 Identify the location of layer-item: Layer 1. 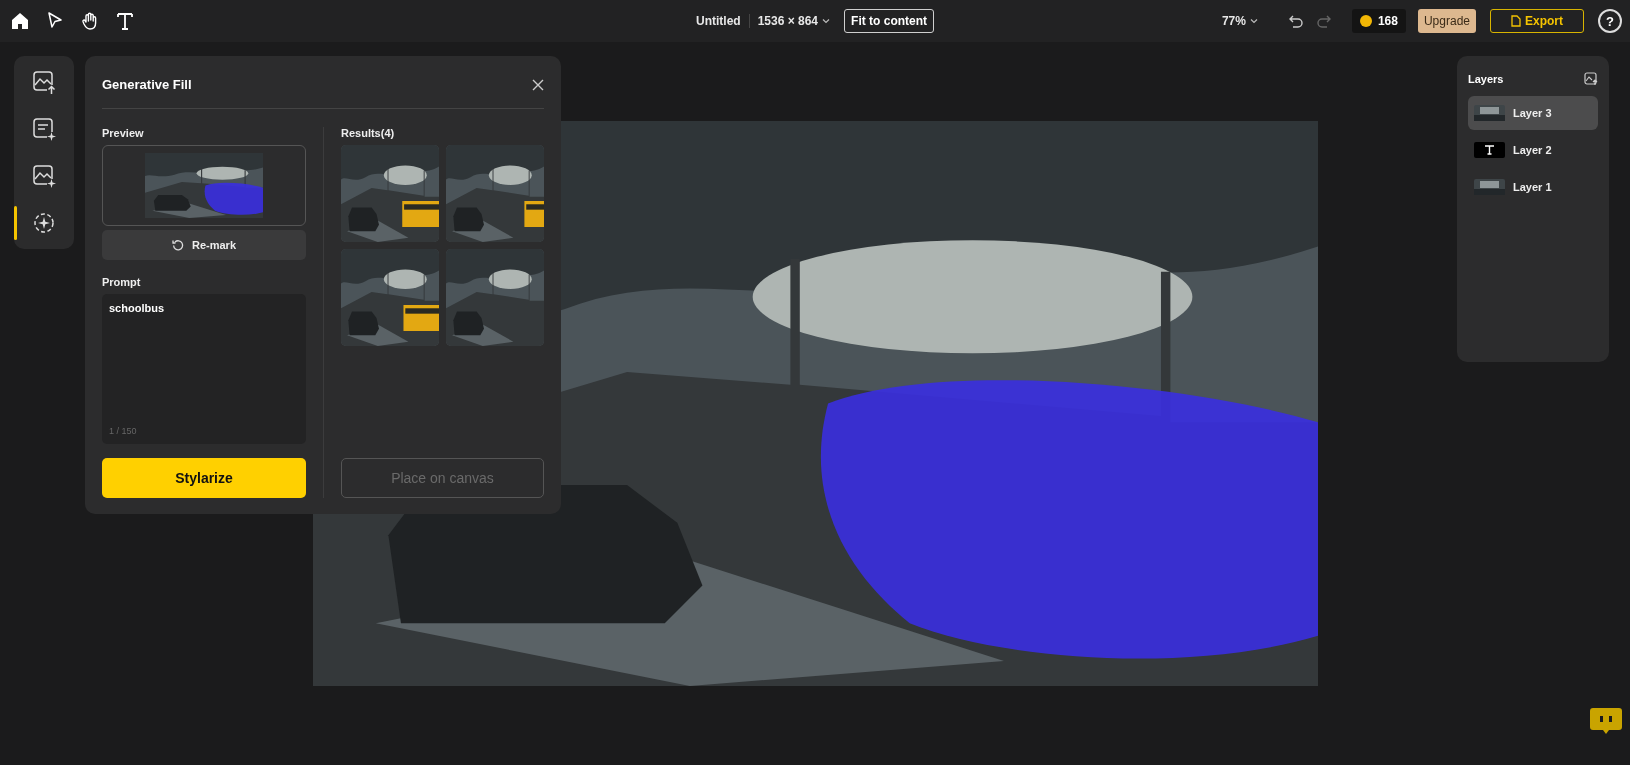
(1533, 187).